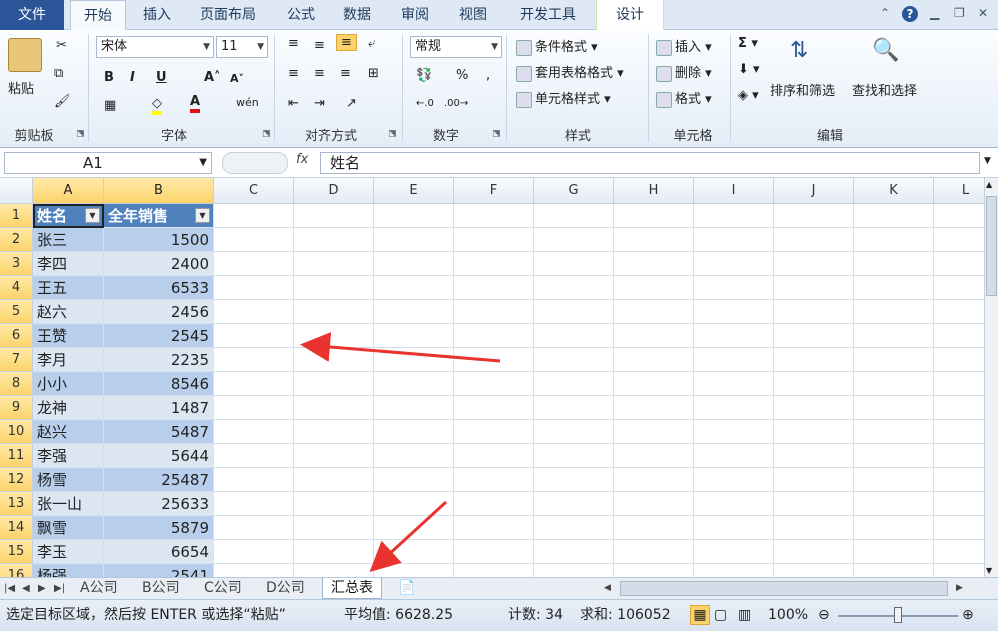 The width and height of the screenshot is (998, 631). What do you see at coordinates (991, 246) in the screenshot?
I see `vertical-scroll-thumb` at bounding box center [991, 246].